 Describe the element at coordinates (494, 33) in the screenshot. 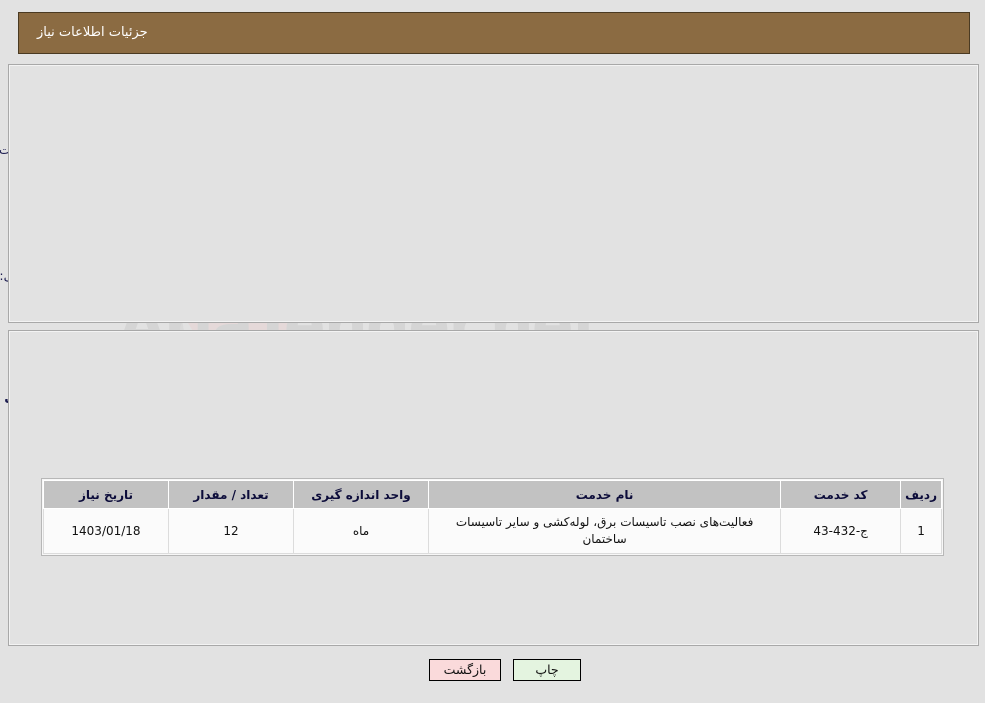

I see `window-titlebar: جزئیات اطلاعات نیاز` at that location.